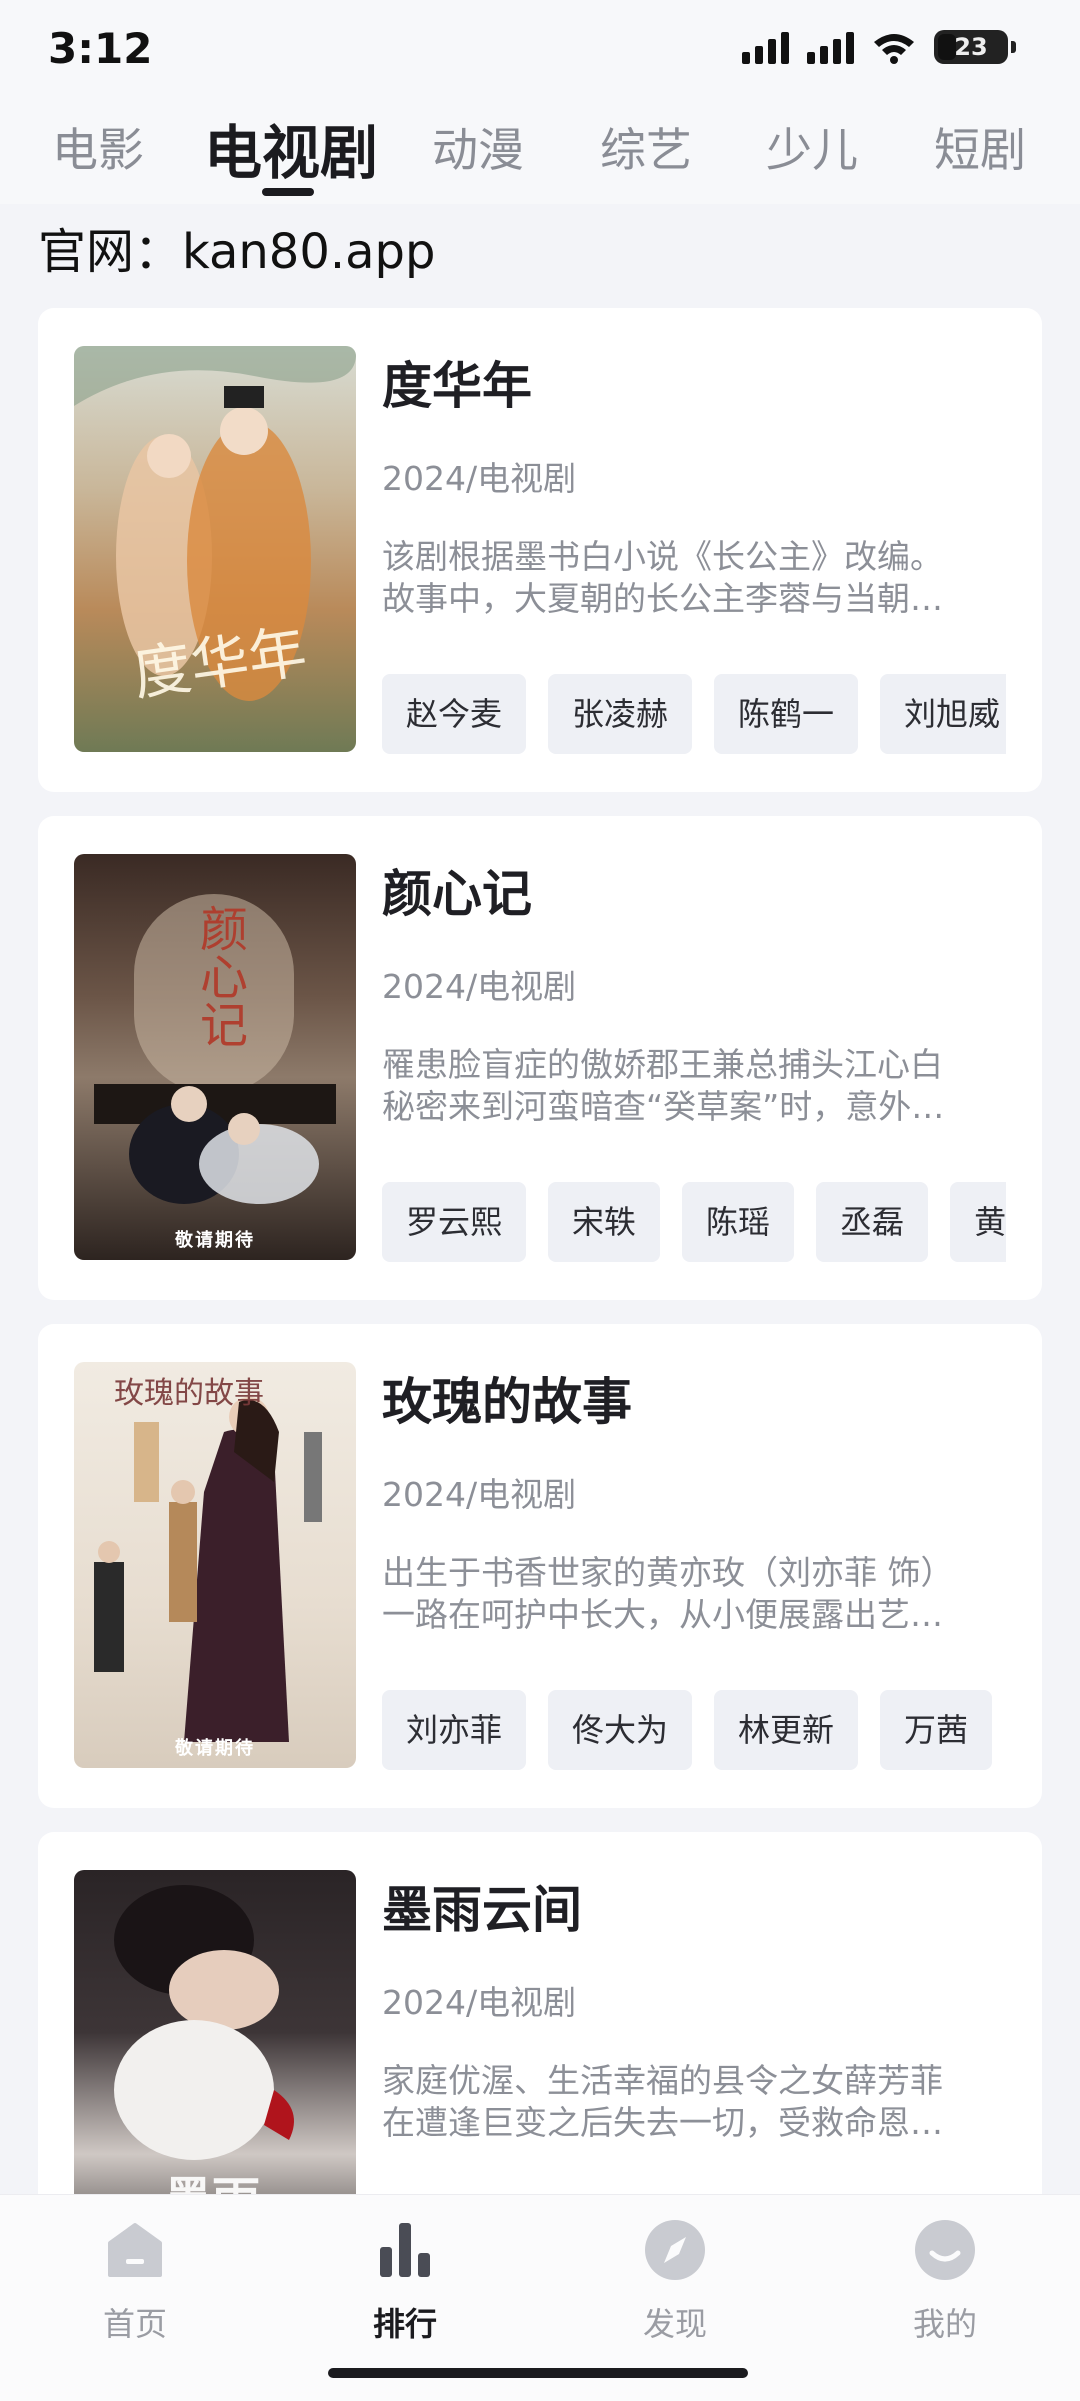  What do you see at coordinates (540, 152) in the screenshot?
I see `category-tabs: 电影 电视剧 动漫 综艺 少儿 短剧` at bounding box center [540, 152].